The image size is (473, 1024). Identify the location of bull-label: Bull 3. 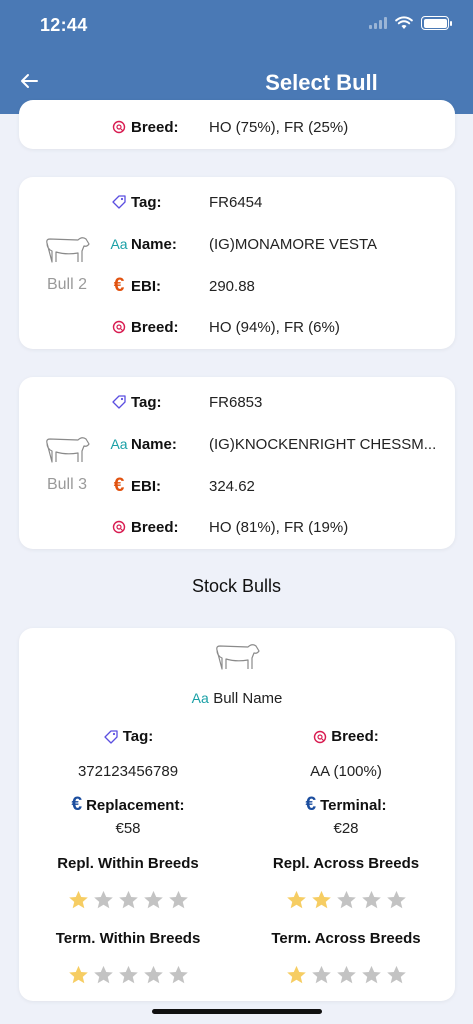
(67, 484).